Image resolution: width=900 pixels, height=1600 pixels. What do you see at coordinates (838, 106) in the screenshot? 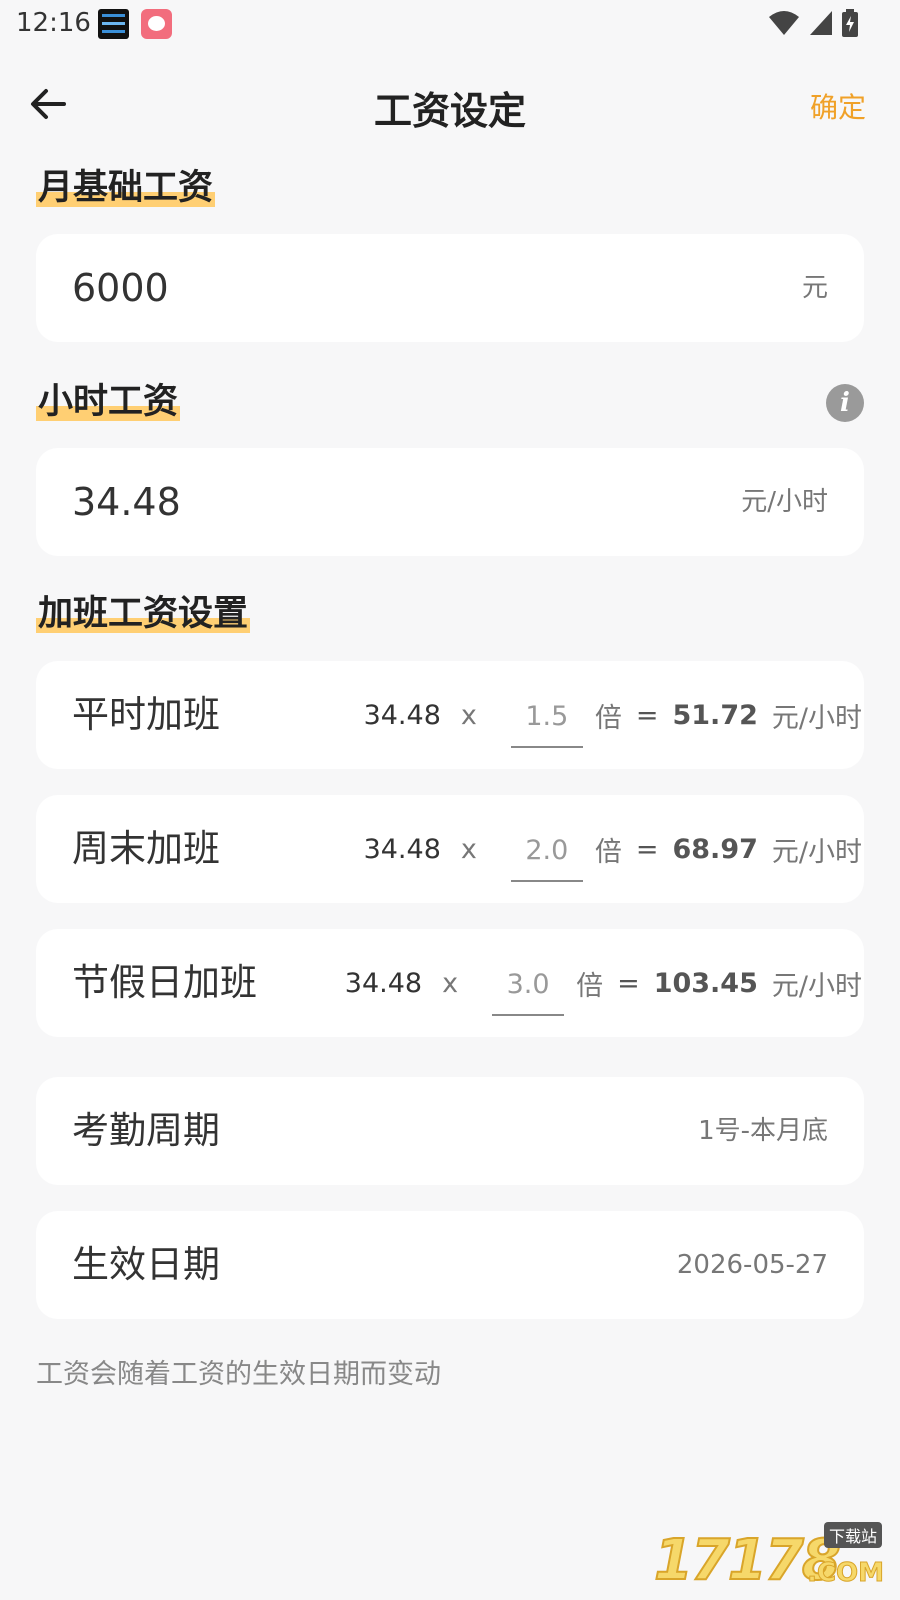
I see `confirm-button: 确定` at bounding box center [838, 106].